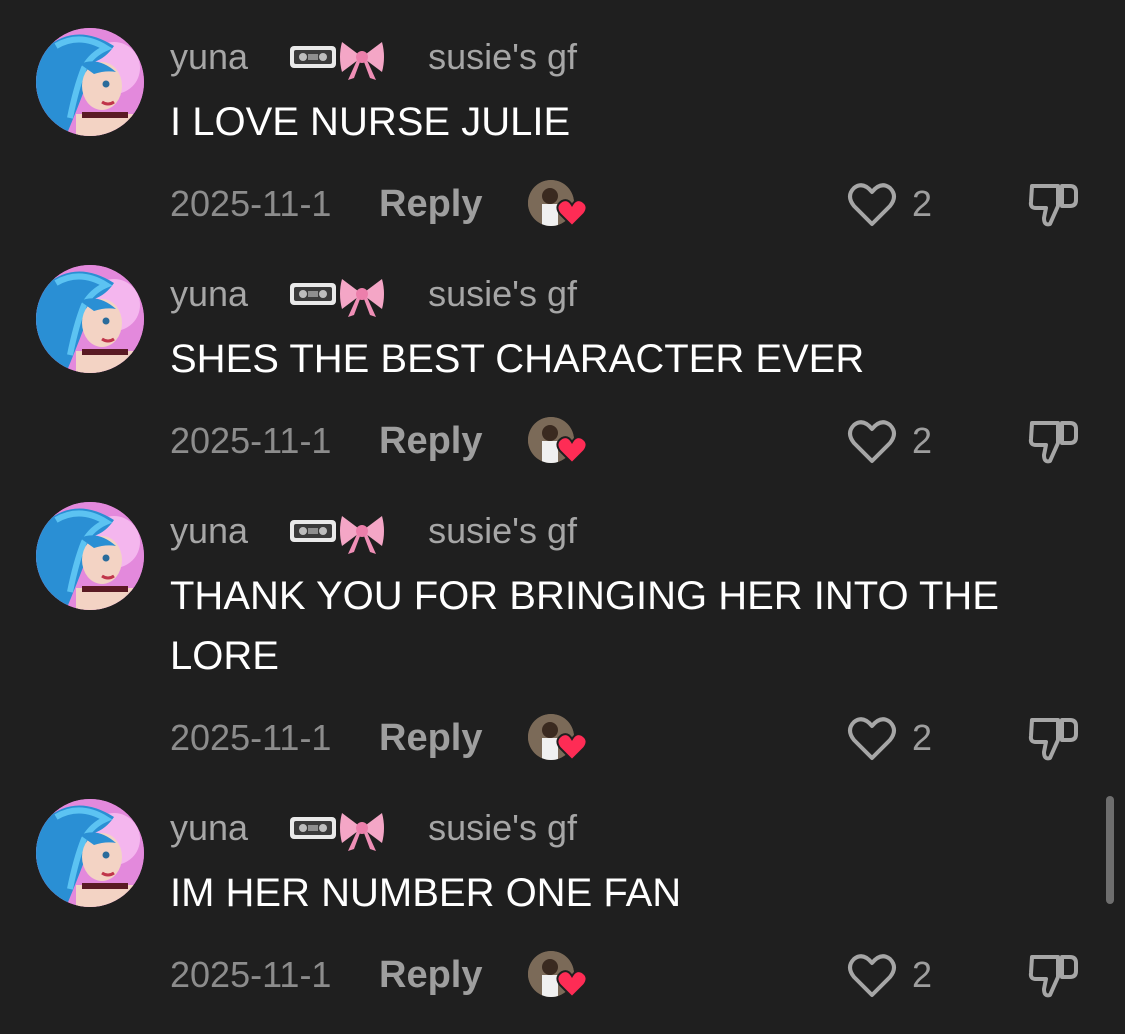 The image size is (1125, 1034). What do you see at coordinates (1110, 850) in the screenshot?
I see `scrollbar-thumb` at bounding box center [1110, 850].